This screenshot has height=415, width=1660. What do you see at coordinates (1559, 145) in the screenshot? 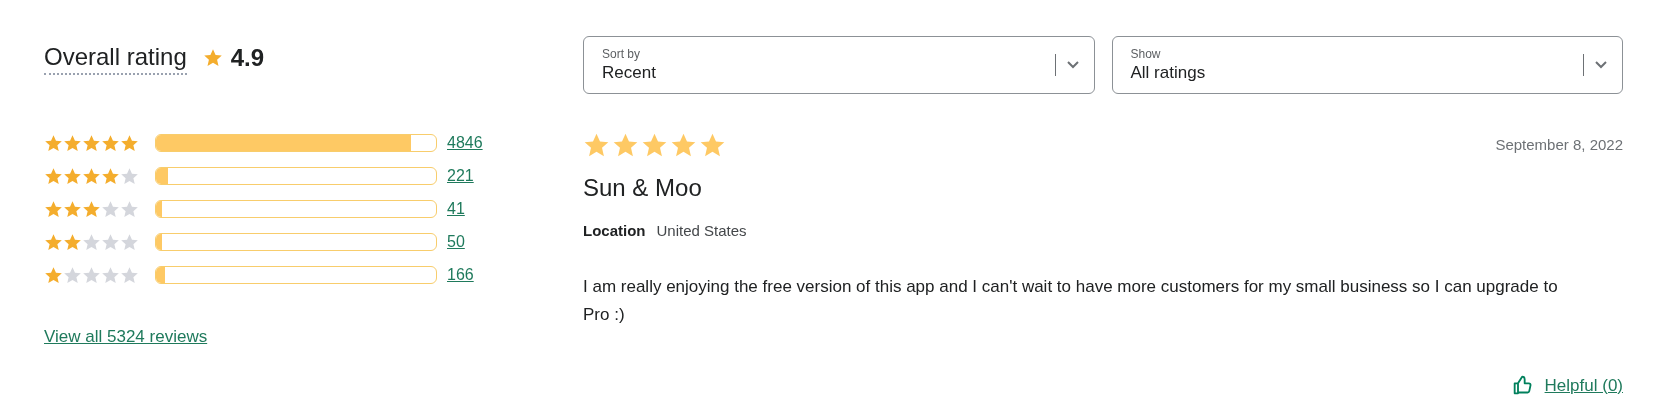
I see `review-date: September 8, 2022` at bounding box center [1559, 145].